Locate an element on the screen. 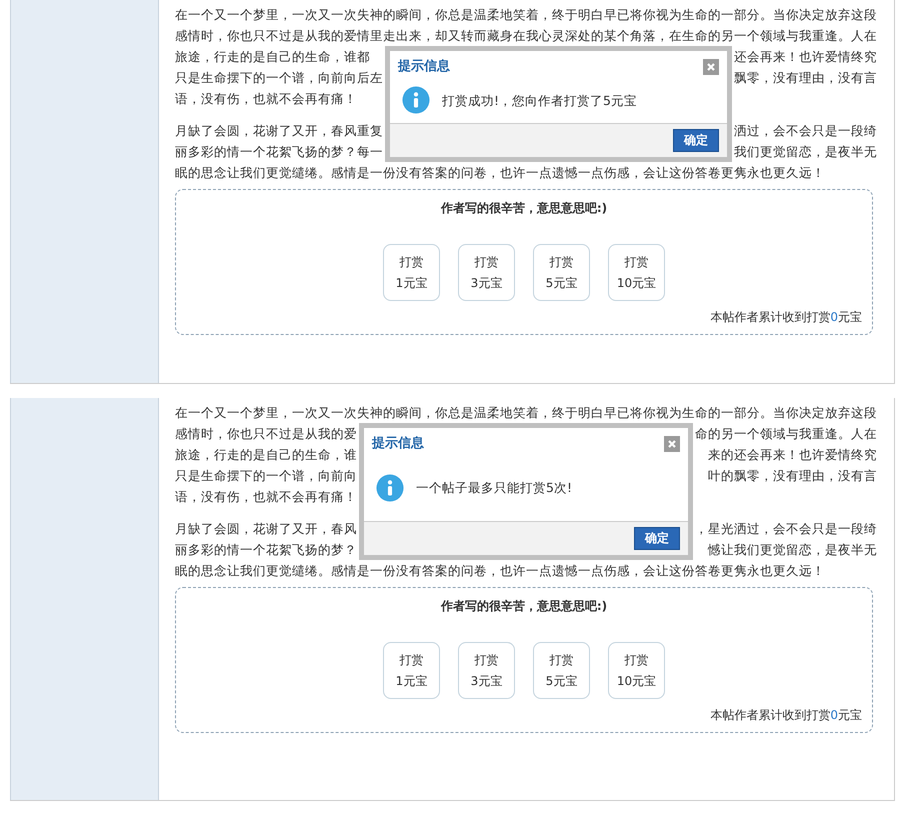 This screenshot has height=830, width=910. post-text: ，星光洒过，会不会只是一段绮 is located at coordinates (786, 529).